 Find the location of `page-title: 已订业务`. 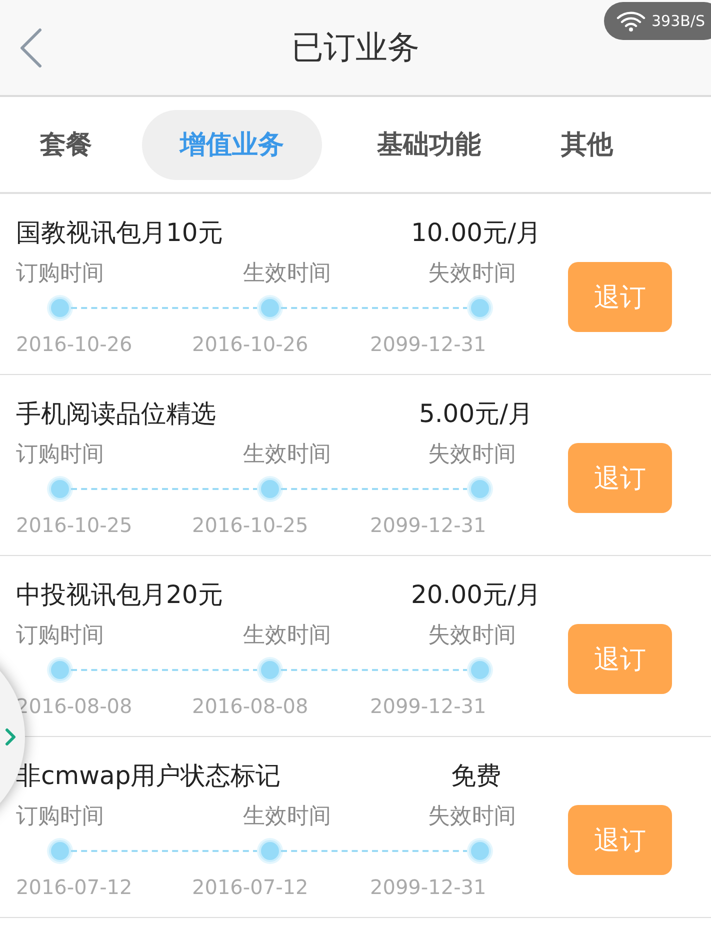

page-title: 已订业务 is located at coordinates (356, 47).